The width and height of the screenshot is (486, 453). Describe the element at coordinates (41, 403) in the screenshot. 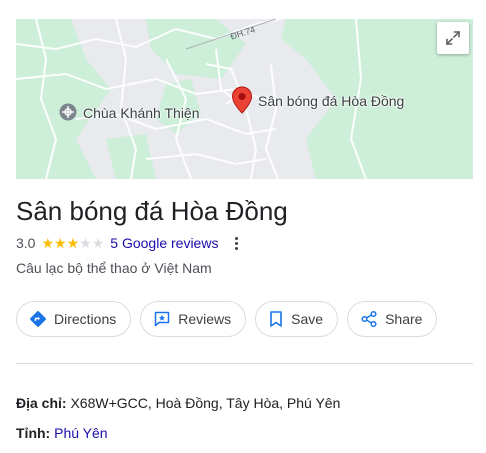

I see `address-label: Địa chỉ:` at that location.